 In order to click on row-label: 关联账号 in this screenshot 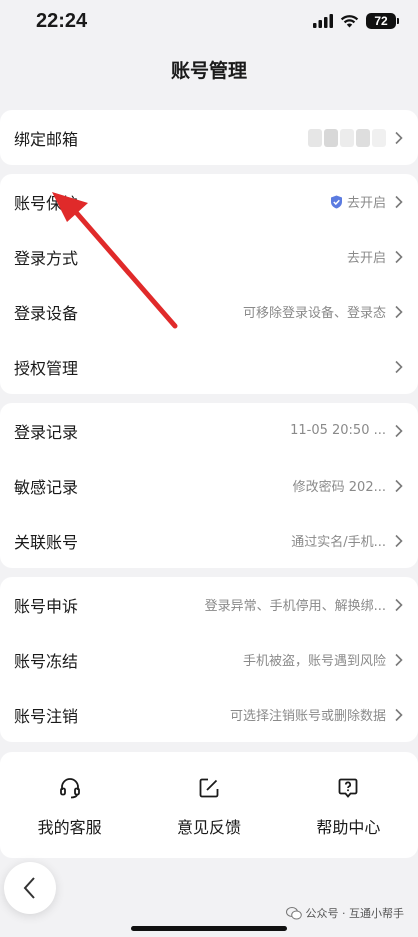, I will do `click(46, 542)`.